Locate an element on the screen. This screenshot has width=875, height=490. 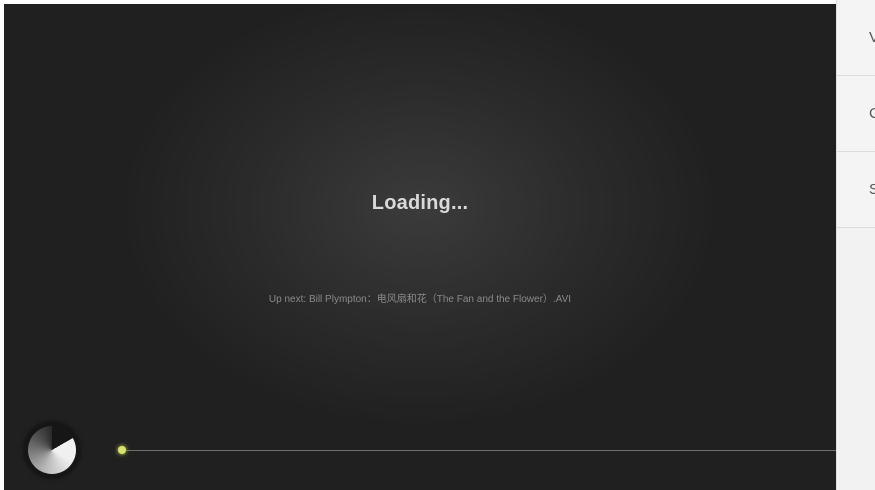
volume-knob-icon is located at coordinates (52, 450).